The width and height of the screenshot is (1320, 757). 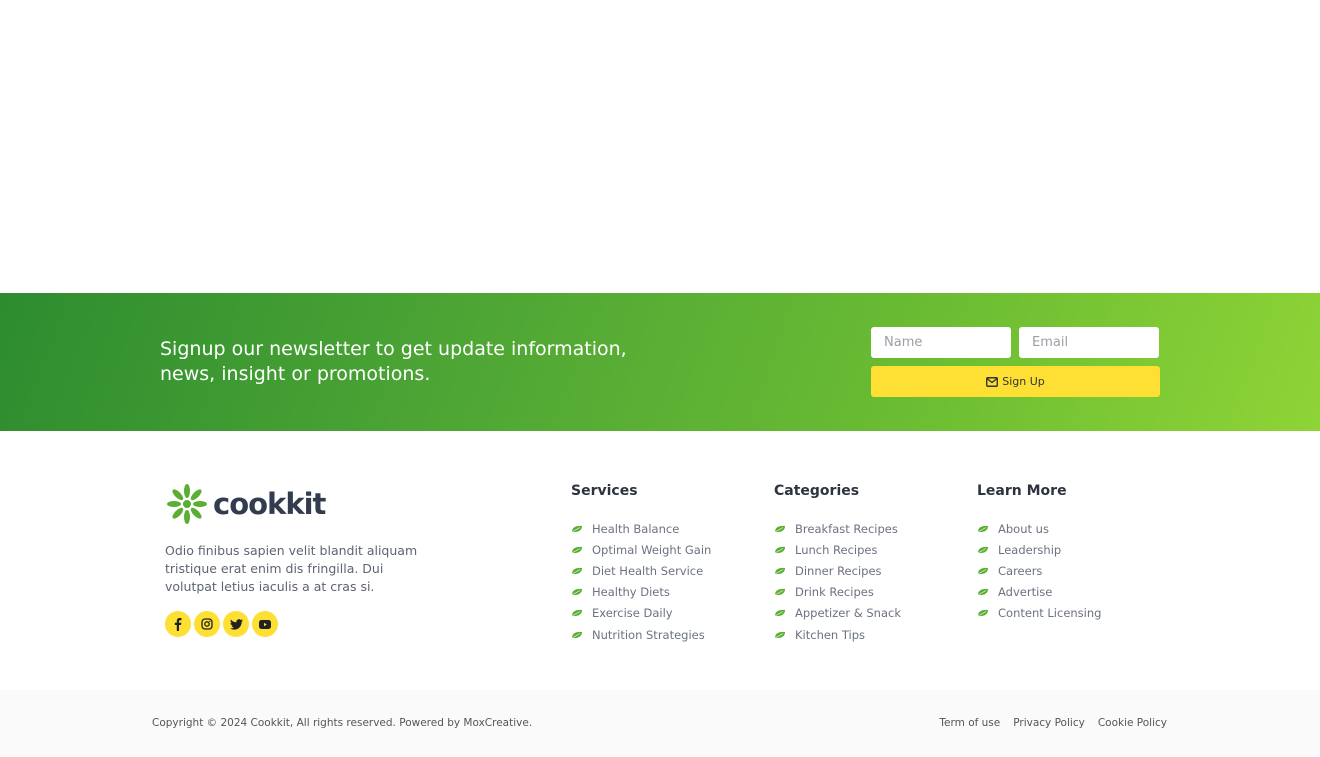 What do you see at coordinates (631, 592) in the screenshot?
I see `footer-link-label: Healthy Diets` at bounding box center [631, 592].